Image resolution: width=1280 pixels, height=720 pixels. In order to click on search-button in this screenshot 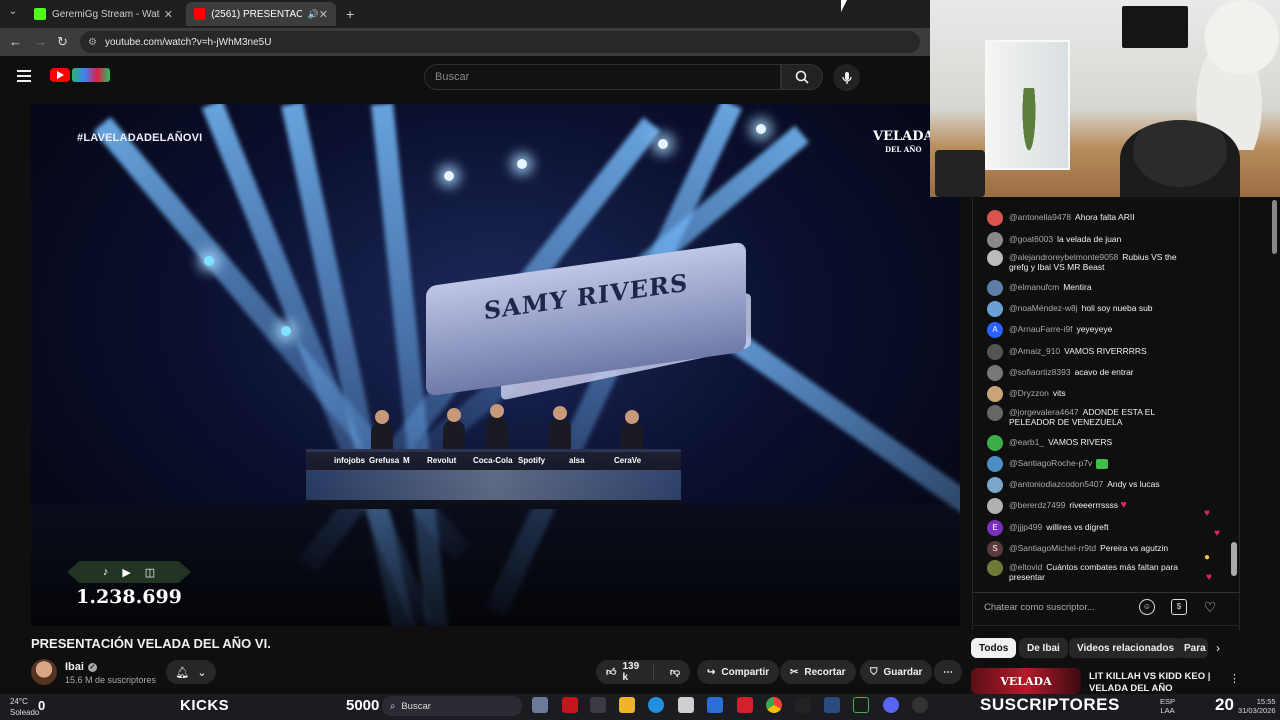, I will do `click(802, 77)`.